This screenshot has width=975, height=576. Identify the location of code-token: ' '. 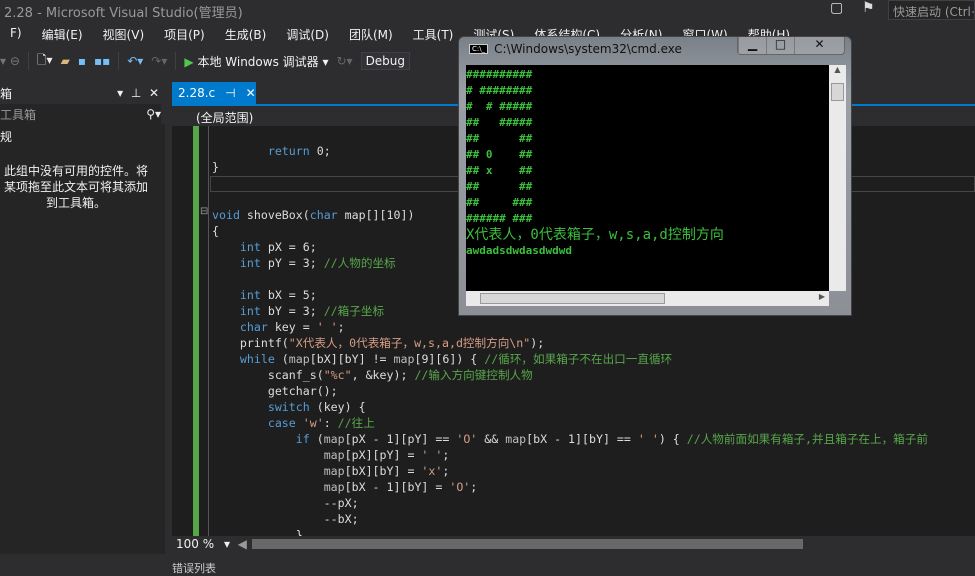
(648, 439).